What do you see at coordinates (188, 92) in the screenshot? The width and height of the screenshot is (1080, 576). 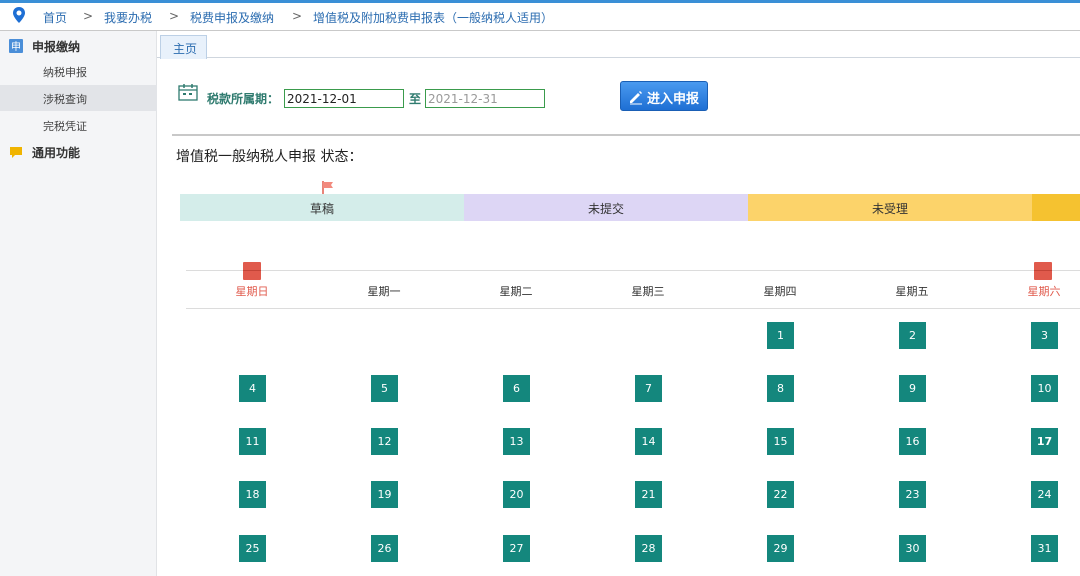 I see `calendar-icon` at bounding box center [188, 92].